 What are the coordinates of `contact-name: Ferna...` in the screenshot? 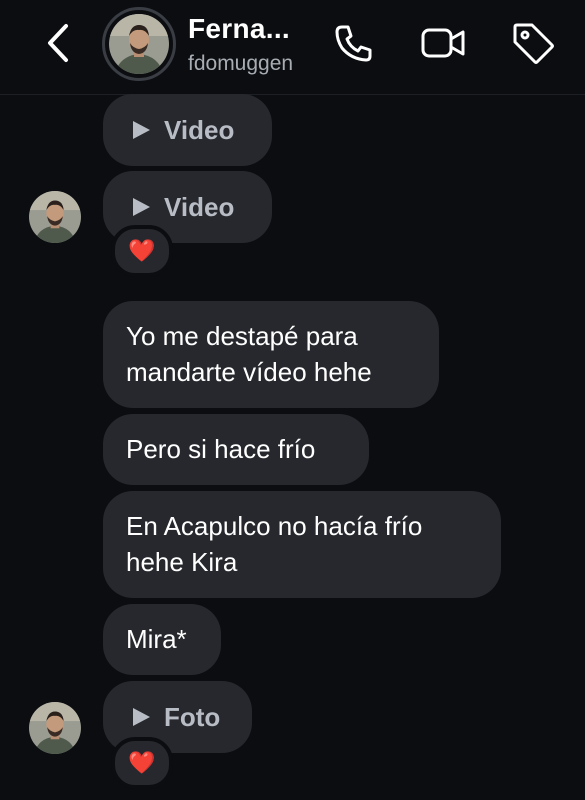 It's located at (239, 29).